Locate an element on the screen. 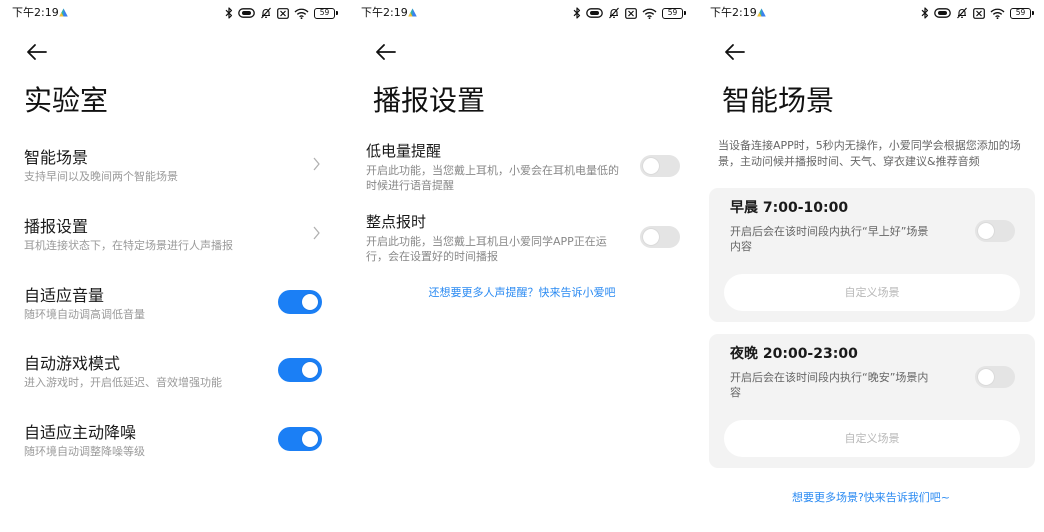 Image resolution: width=1044 pixels, height=532 pixels. lab-item-smart-scenes: 智能场景 支持早间以及晚间两个智能场景 is located at coordinates (174, 173).